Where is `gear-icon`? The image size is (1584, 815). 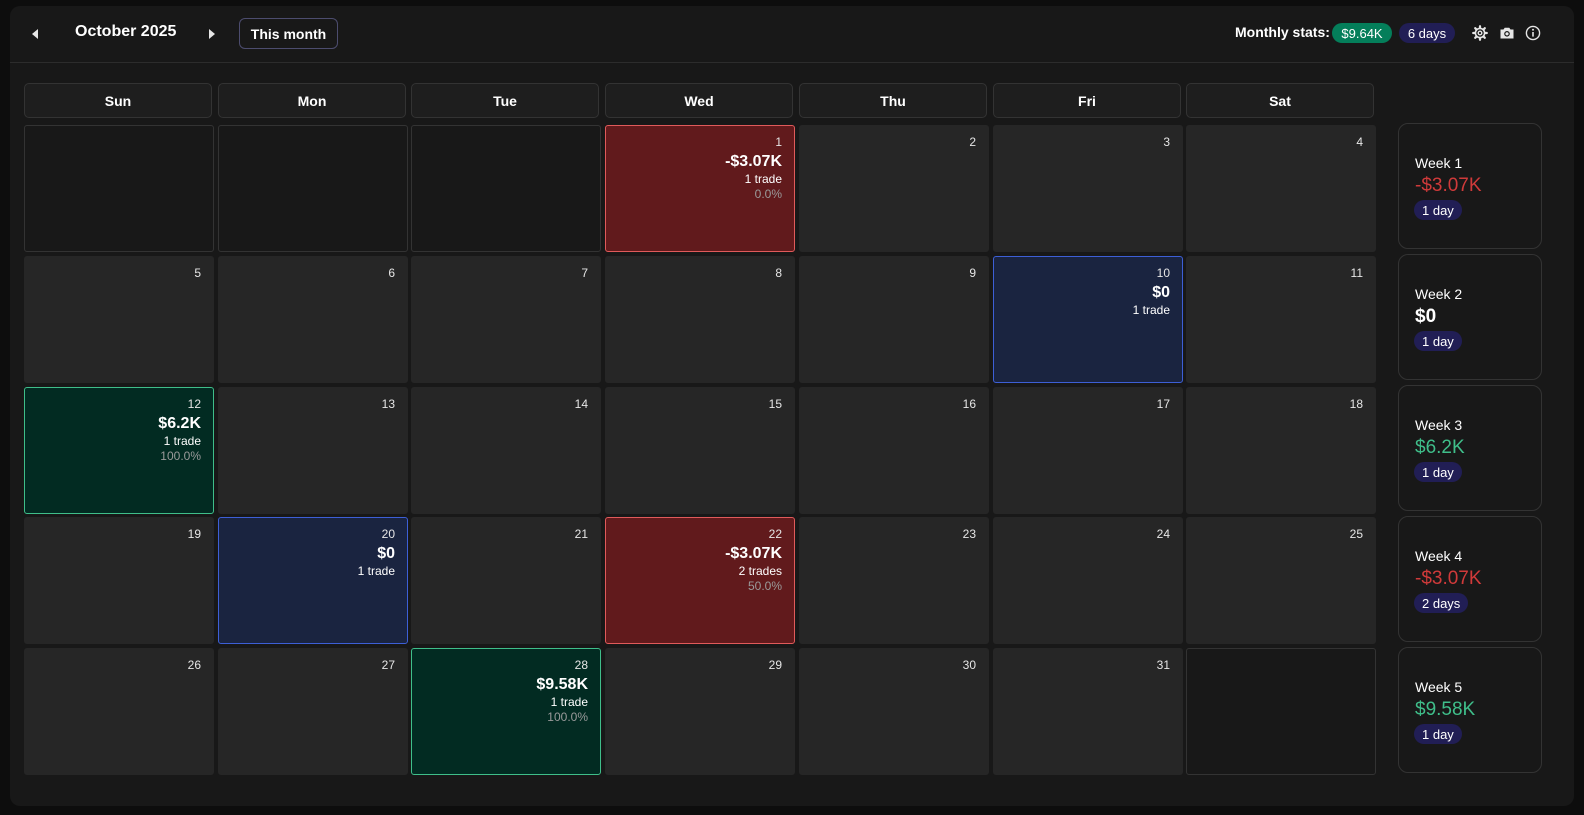 gear-icon is located at coordinates (1480, 33).